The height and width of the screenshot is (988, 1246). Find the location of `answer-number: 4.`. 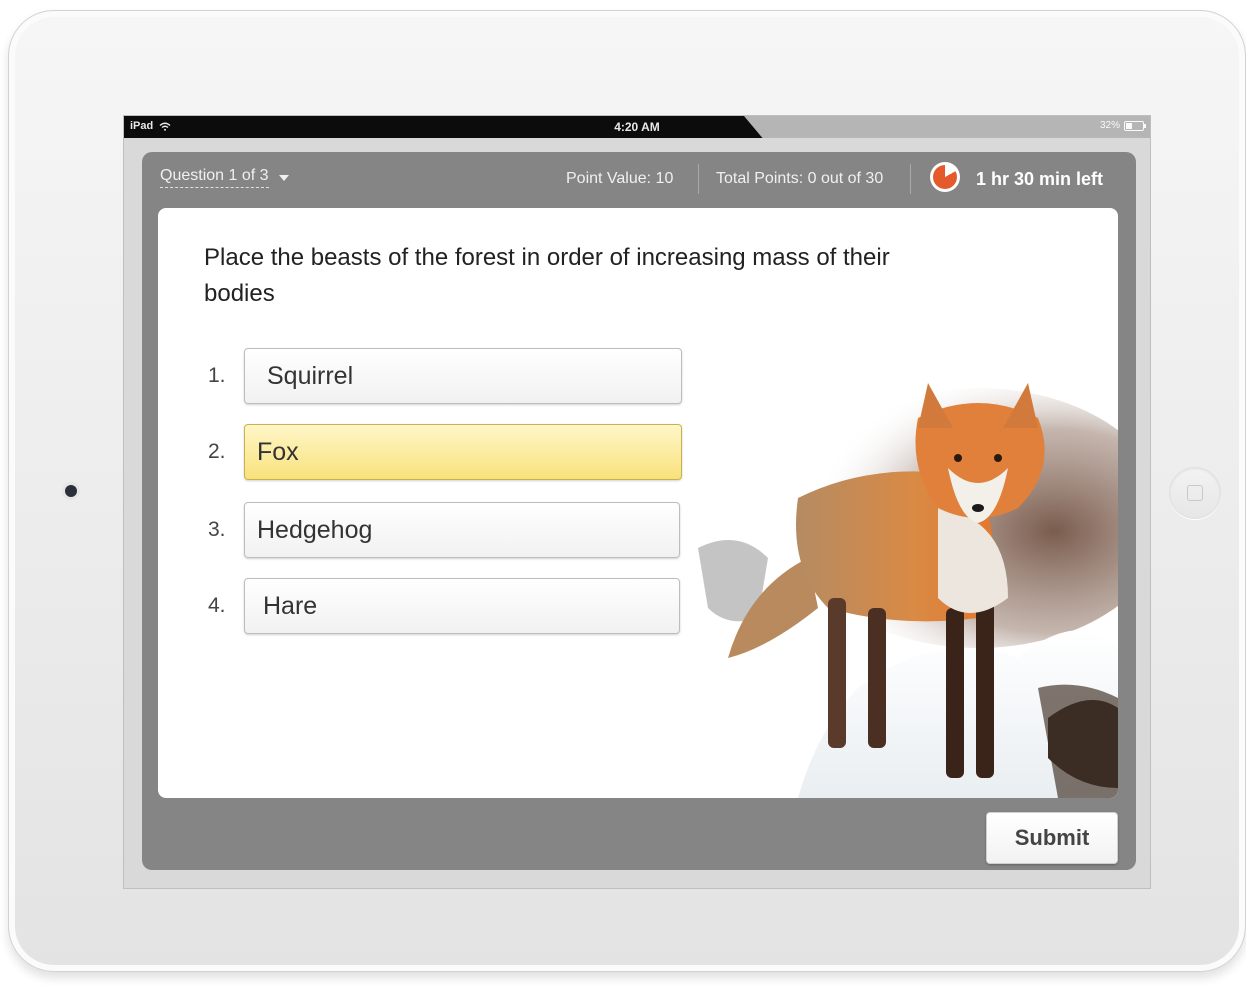

answer-number: 4. is located at coordinates (217, 605).